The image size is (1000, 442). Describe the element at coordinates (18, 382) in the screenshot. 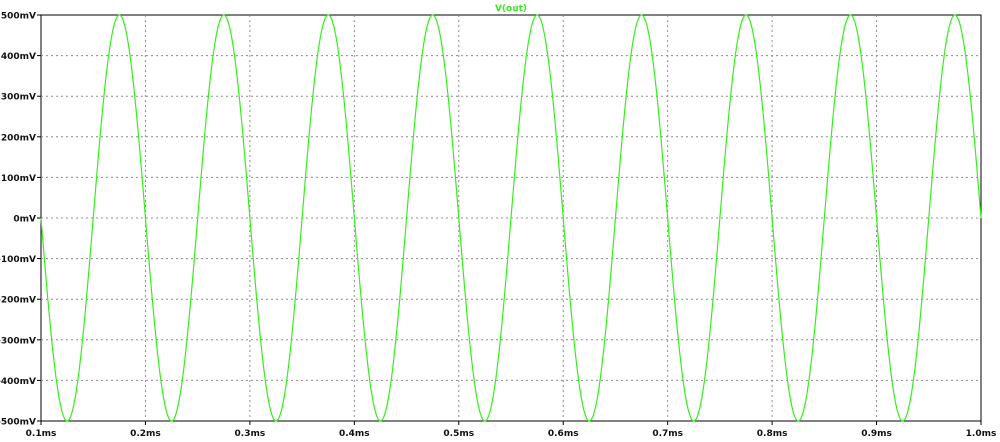

I see `y-tick-label: -400mV` at that location.